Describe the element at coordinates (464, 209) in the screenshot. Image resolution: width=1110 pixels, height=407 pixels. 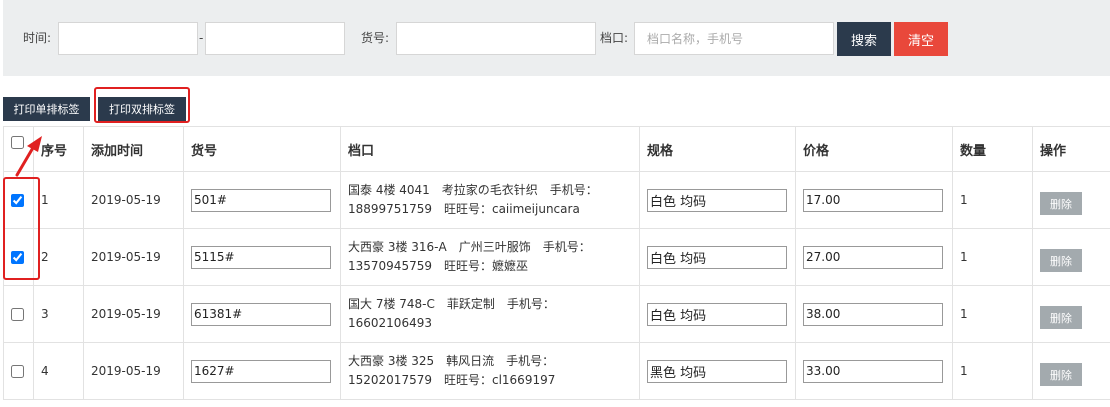
I see `stall-line-2: 18899751759 旺旺号：caiimeijuncara` at that location.